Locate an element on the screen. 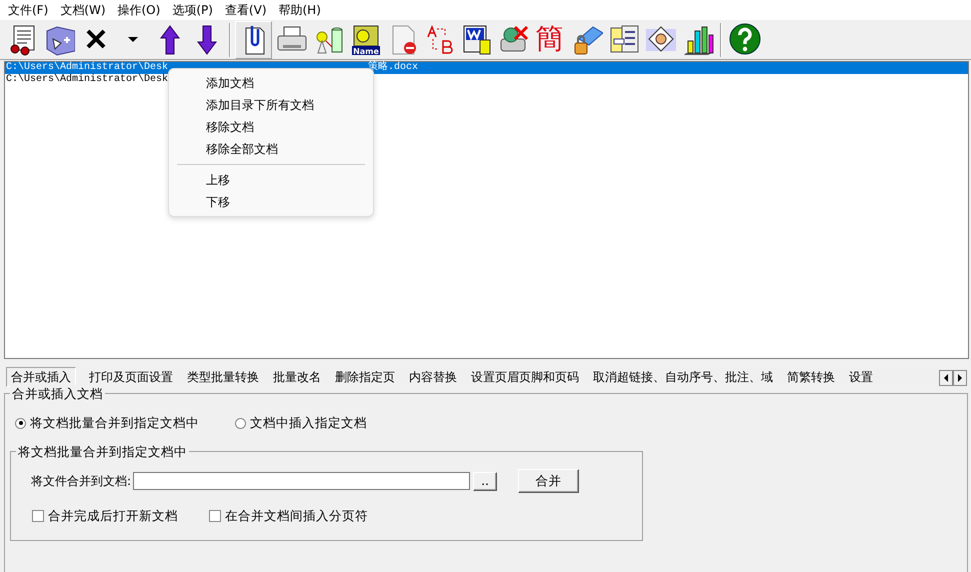 The height and width of the screenshot is (572, 971). tab: 内容替换 is located at coordinates (433, 377).